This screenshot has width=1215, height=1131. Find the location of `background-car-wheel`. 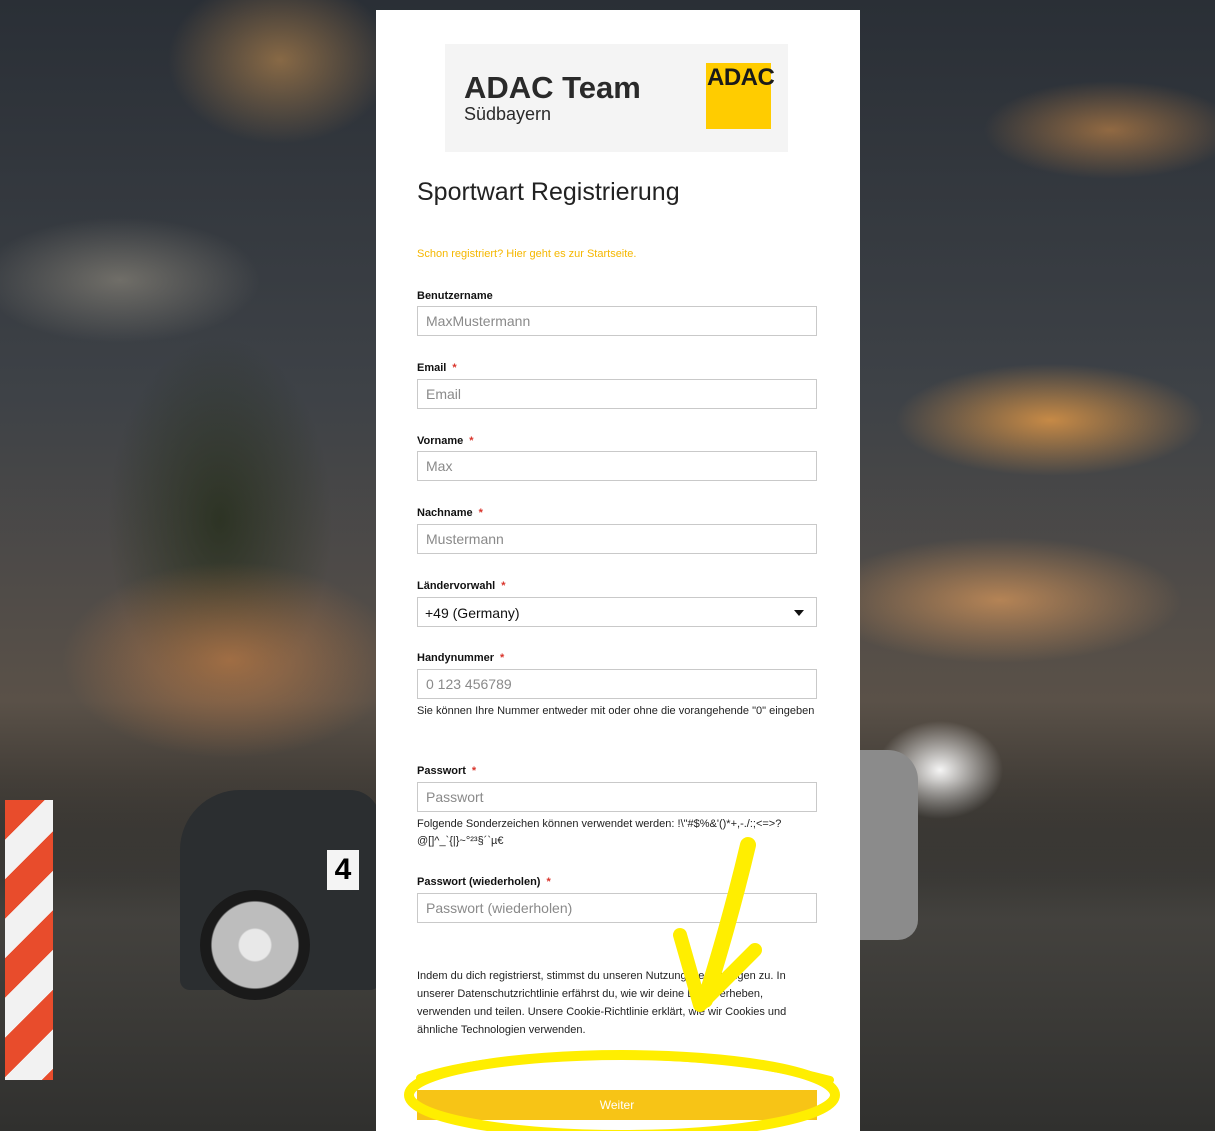

background-car-wheel is located at coordinates (255, 945).